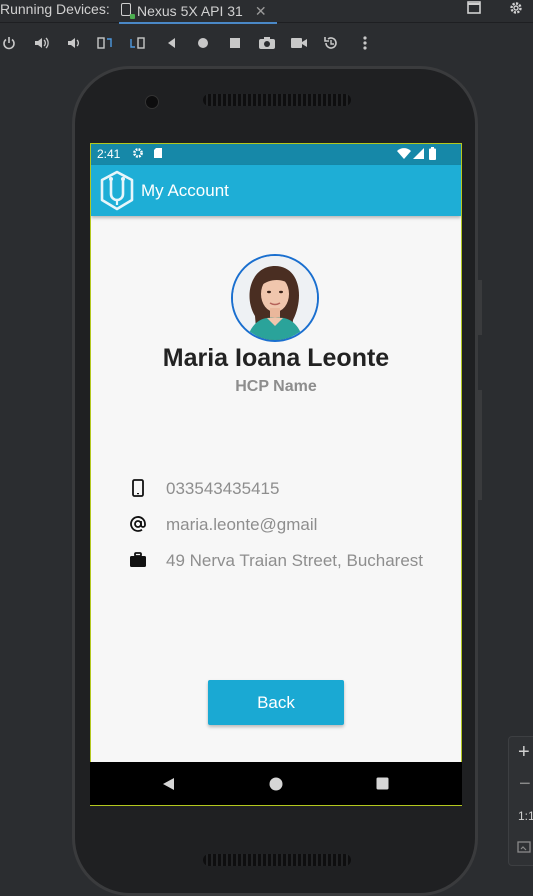 This screenshot has width=533, height=896. What do you see at coordinates (138, 524) in the screenshot?
I see `at-sign-icon` at bounding box center [138, 524].